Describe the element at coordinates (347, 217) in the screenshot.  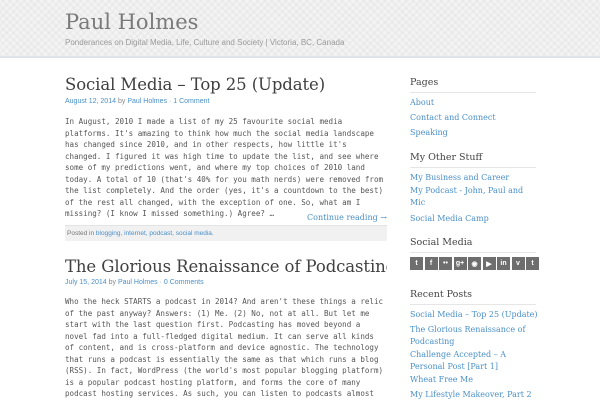
I see `continue-reading-link: Continue reading →` at that location.